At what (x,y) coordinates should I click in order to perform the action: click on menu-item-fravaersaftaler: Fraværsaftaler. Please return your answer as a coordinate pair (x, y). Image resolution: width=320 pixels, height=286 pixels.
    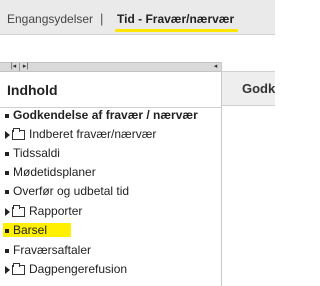
    Looking at the image, I should click on (48, 250).